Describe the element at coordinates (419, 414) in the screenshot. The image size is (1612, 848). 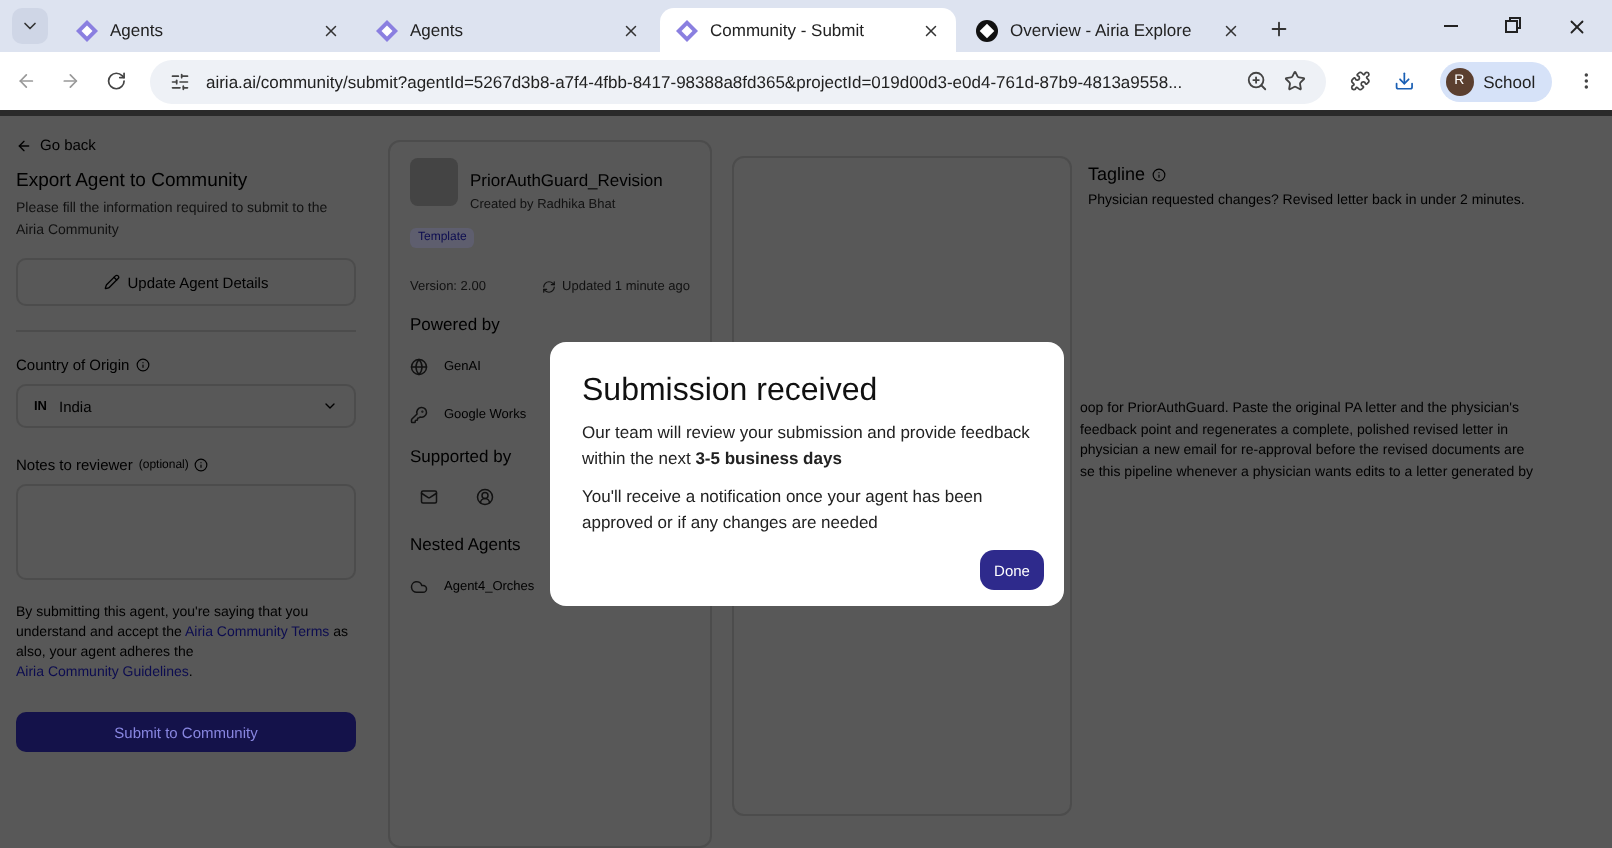
I see `key-icon` at that location.